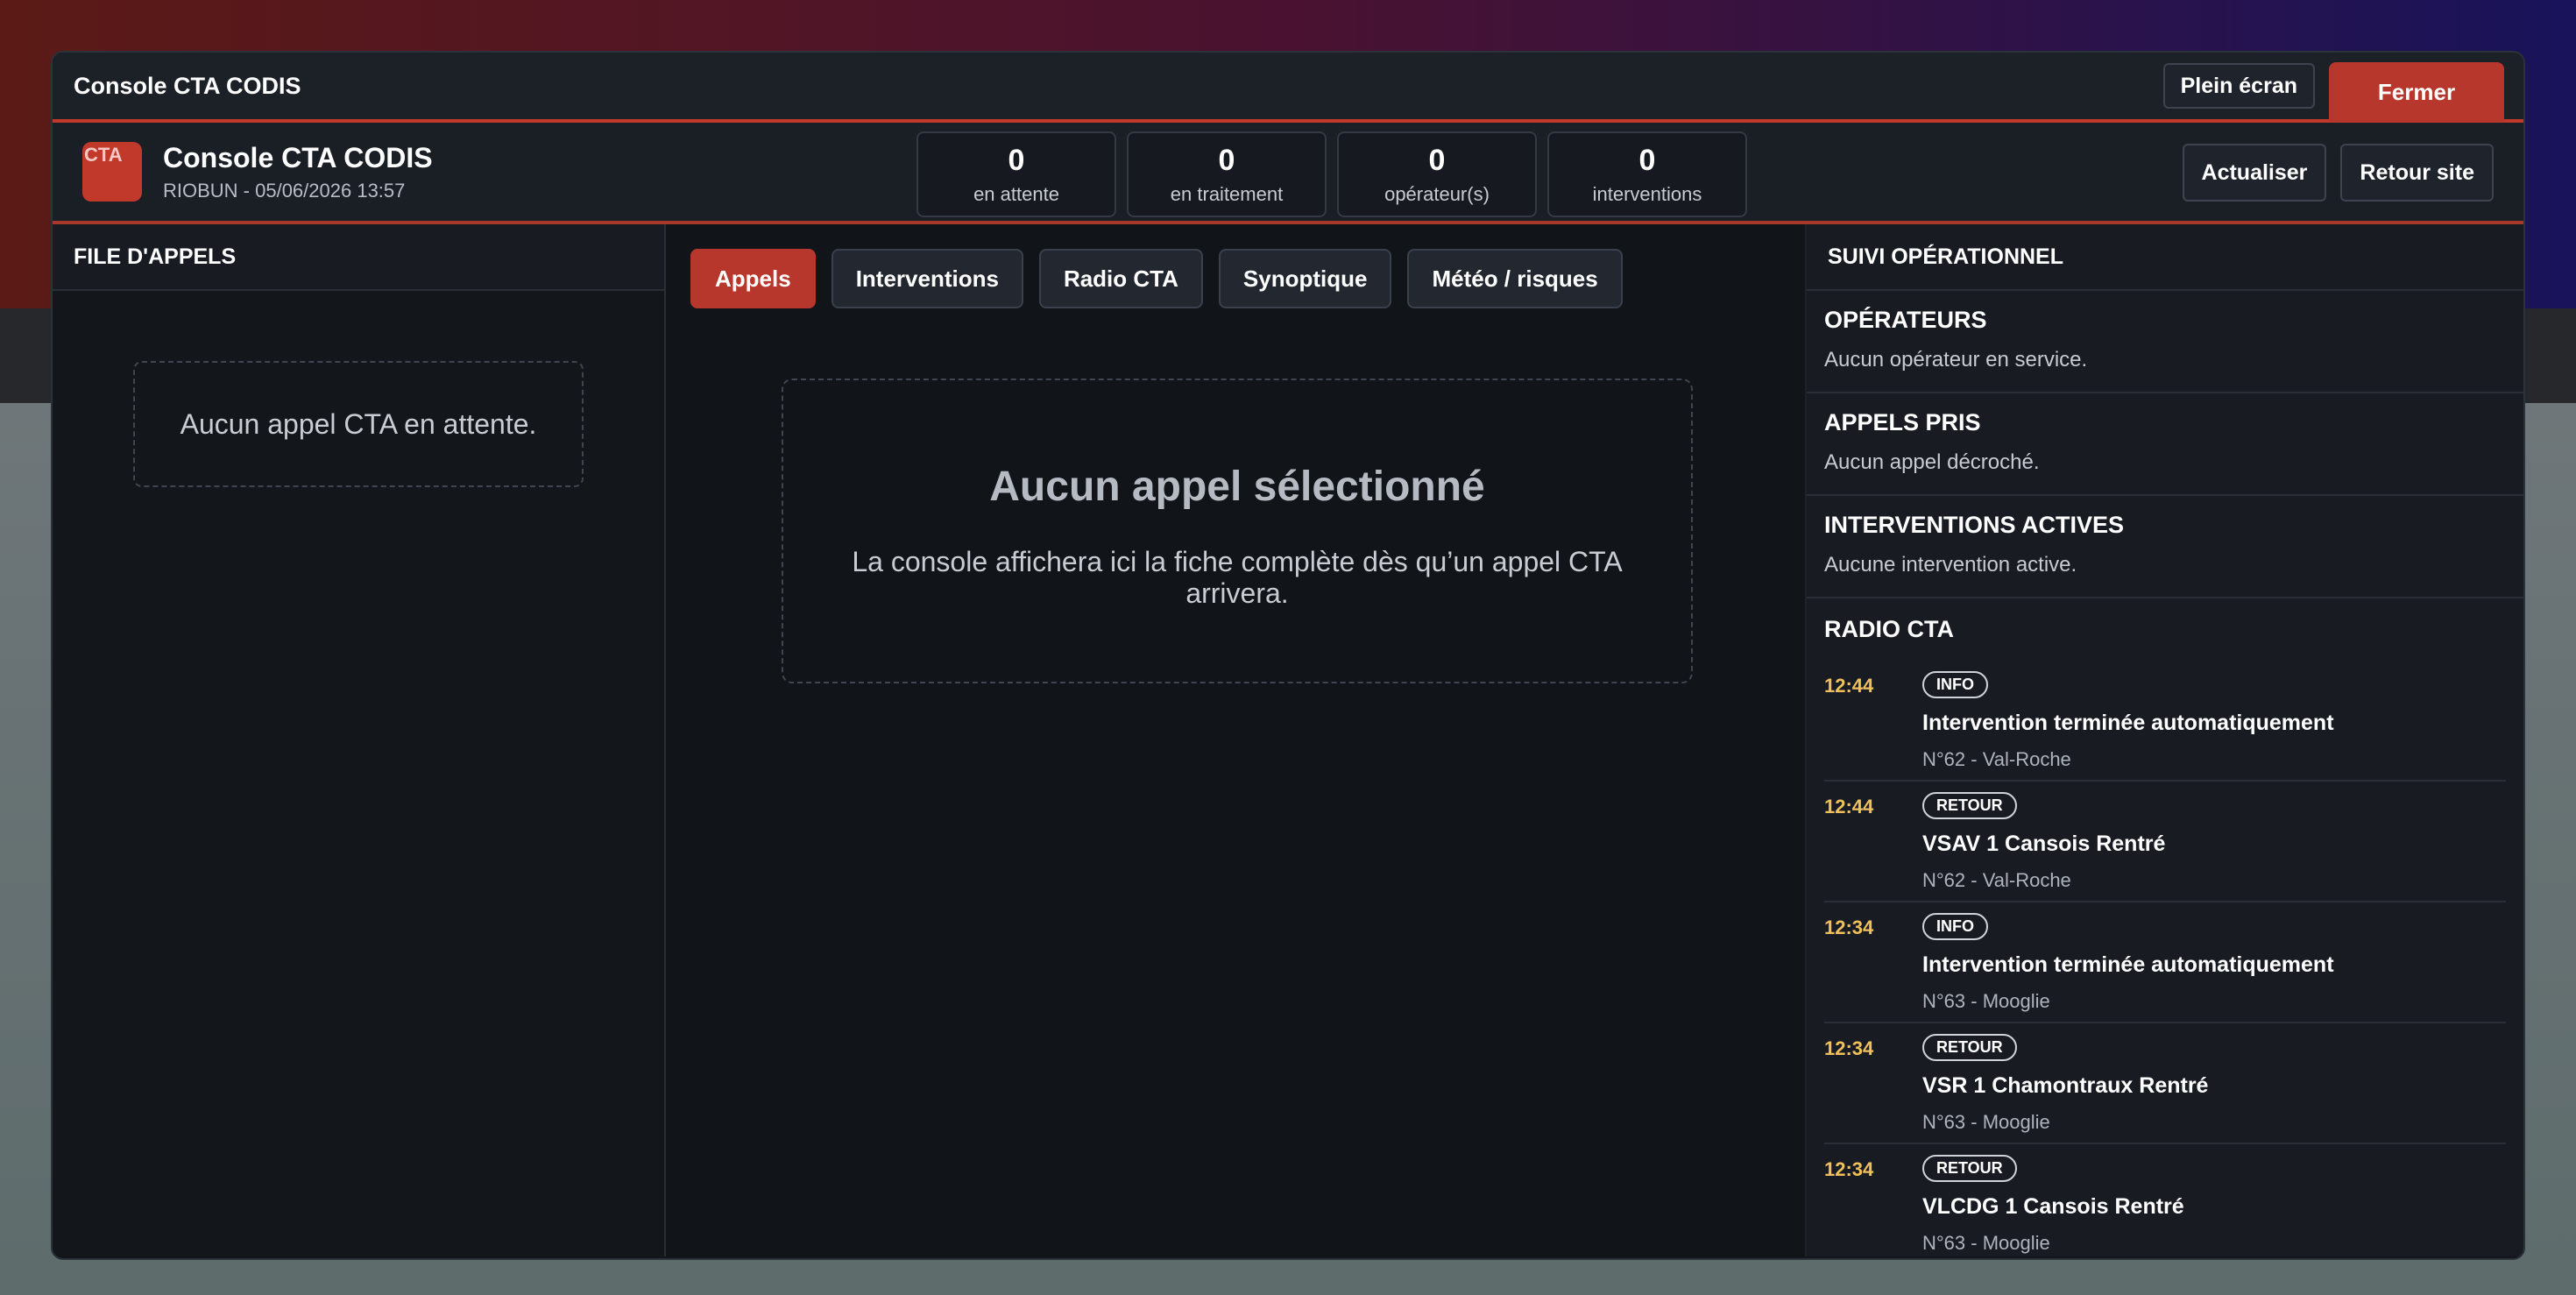  Describe the element at coordinates (1974, 525) in the screenshot. I see `active-interventions-title: INTERVENTIONS ACTIVES` at that location.